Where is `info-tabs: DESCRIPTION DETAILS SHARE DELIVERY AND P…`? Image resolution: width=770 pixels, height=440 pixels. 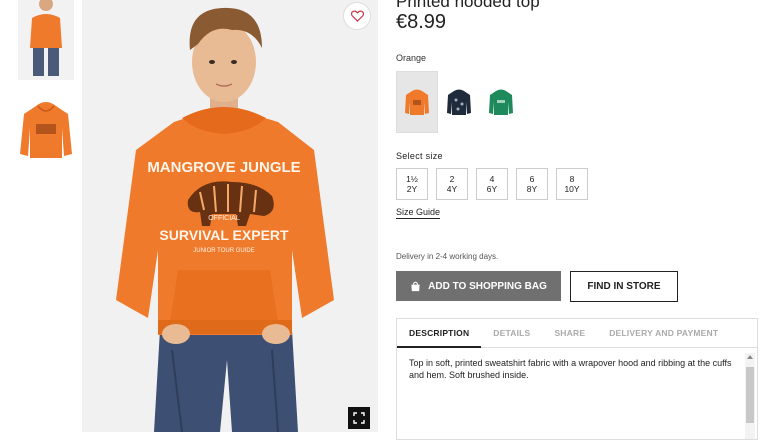
info-tabs: DESCRIPTION DETAILS SHARE DELIVERY AND P… is located at coordinates (577, 333).